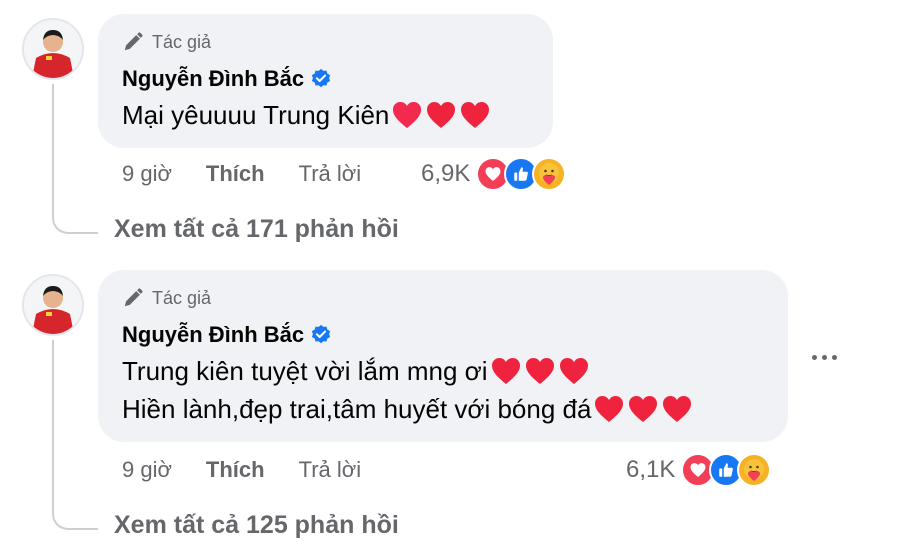 This screenshot has width=914, height=548. What do you see at coordinates (357, 408) in the screenshot?
I see `comment-text: Hiền lành,đẹp trai,tâm huyết với bóng đá` at bounding box center [357, 408].